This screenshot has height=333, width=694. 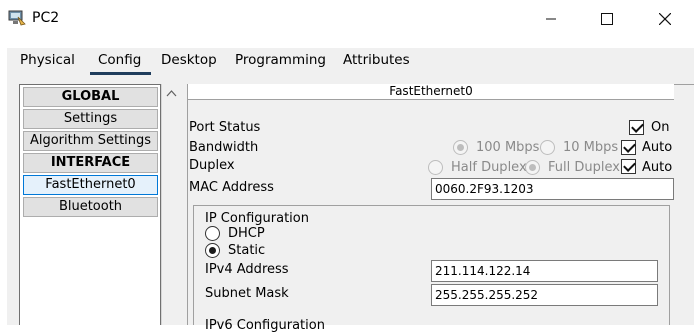 I want to click on ipv4-address-label: IPv4 Address, so click(x=247, y=269).